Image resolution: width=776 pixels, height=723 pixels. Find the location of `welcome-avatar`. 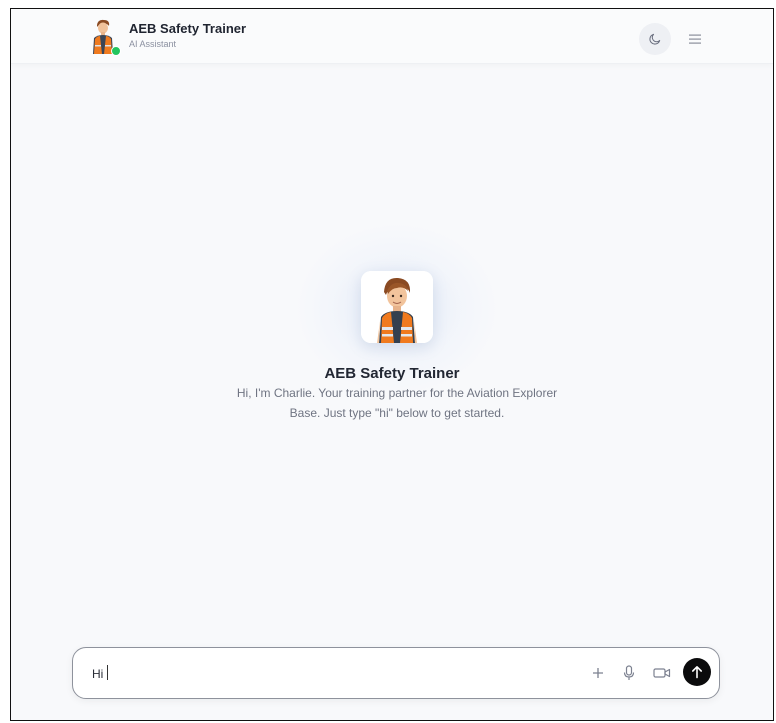

welcome-avatar is located at coordinates (397, 307).